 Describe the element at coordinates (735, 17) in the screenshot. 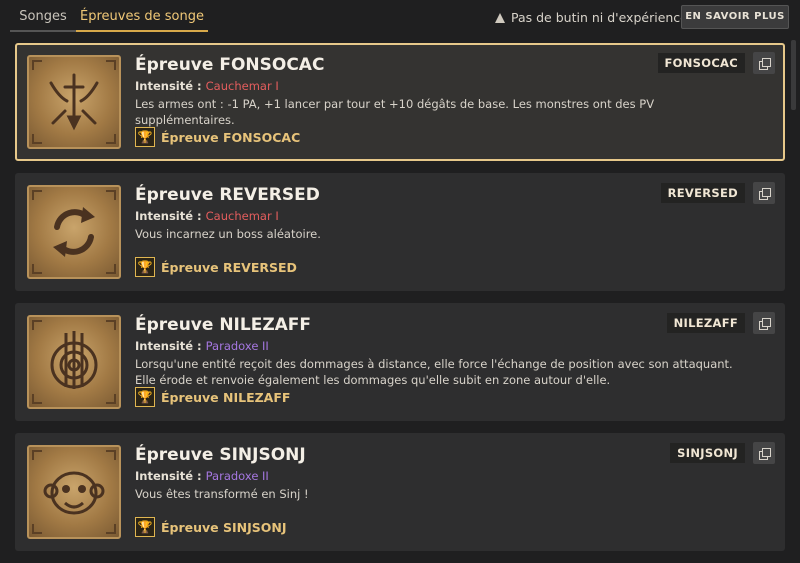

I see `learn-more-button: EN SAVOIR PLUS` at that location.